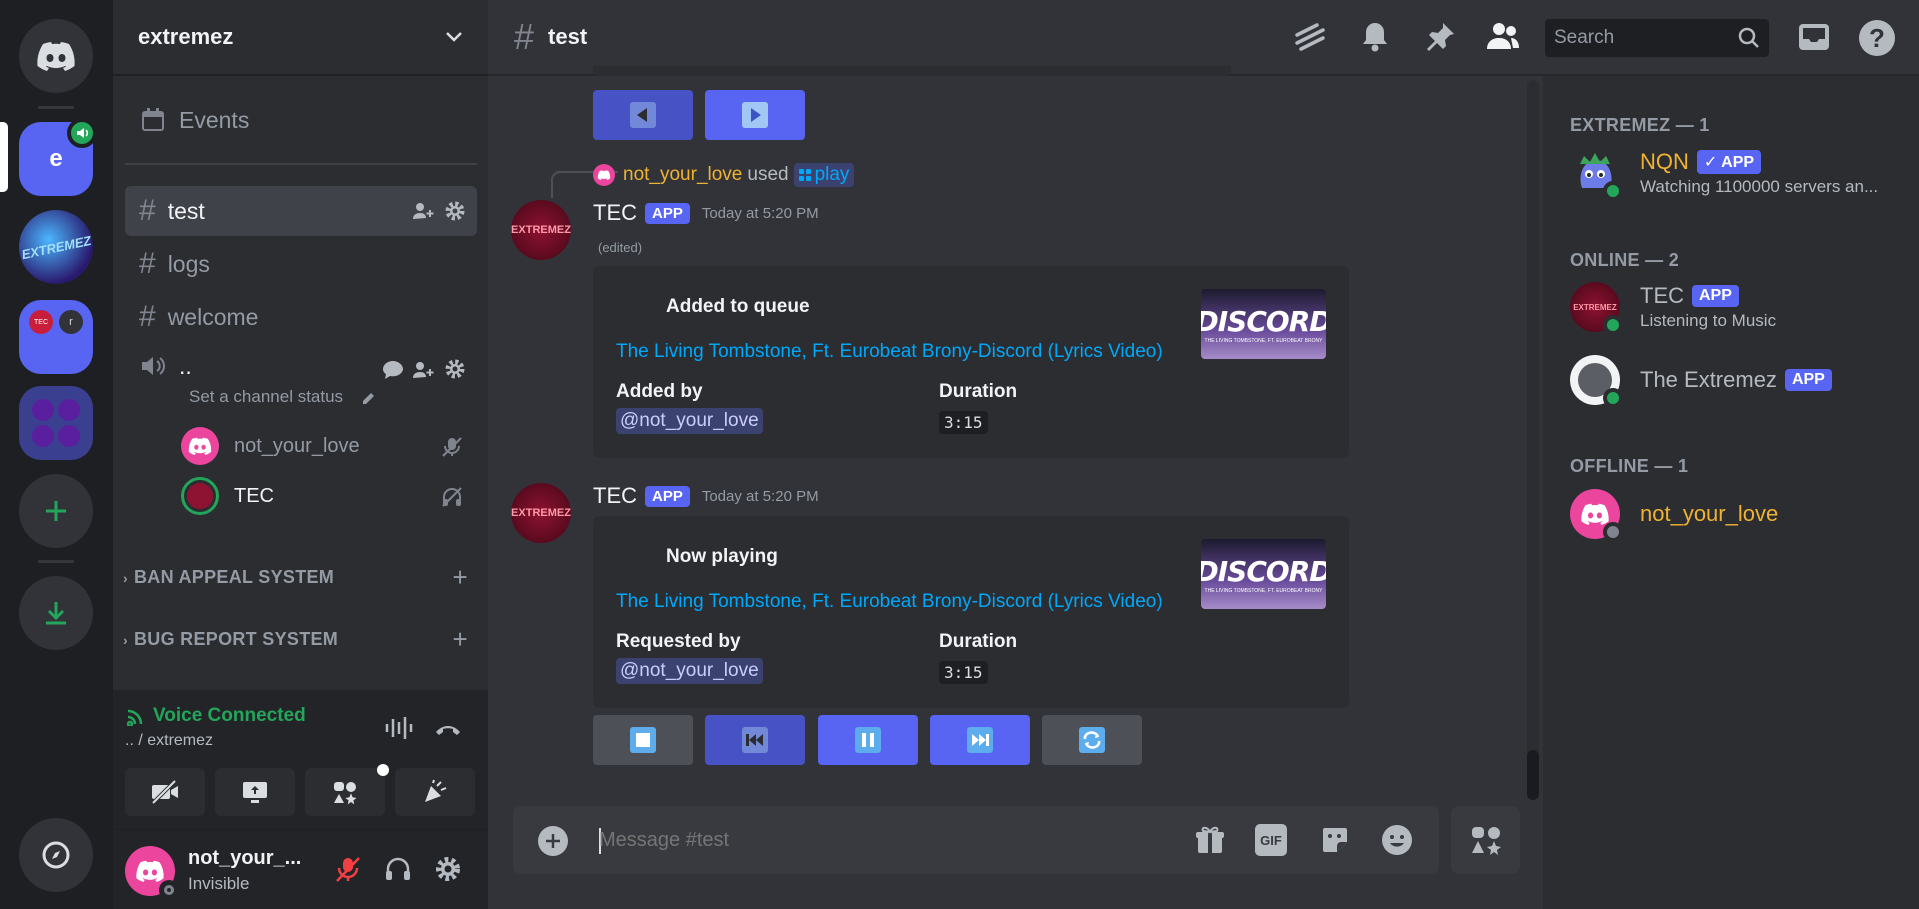  I want to click on chevron-down-icon, so click(454, 37).